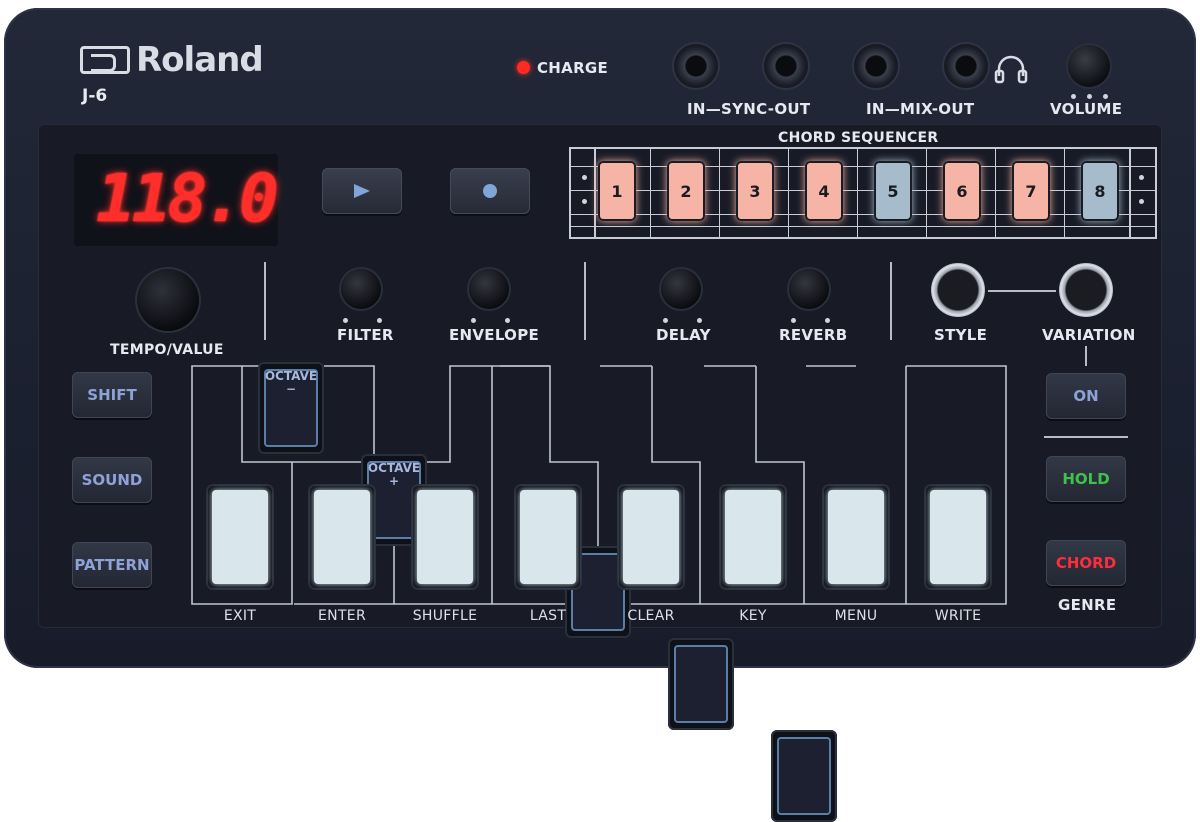 The width and height of the screenshot is (1200, 822). I want to click on tempo-readout: 118.0, so click(187, 198).